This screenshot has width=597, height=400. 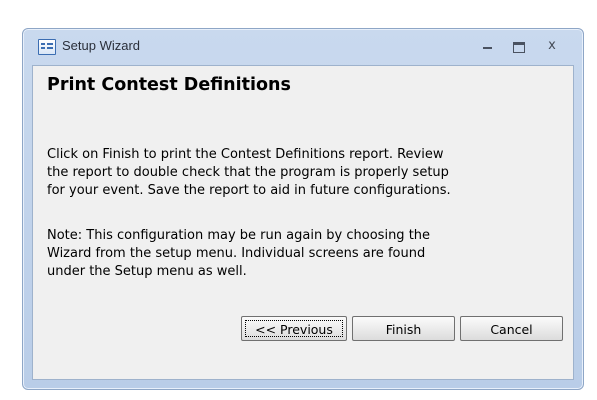 I want to click on window-title: Setup Wizard, so click(x=101, y=45).